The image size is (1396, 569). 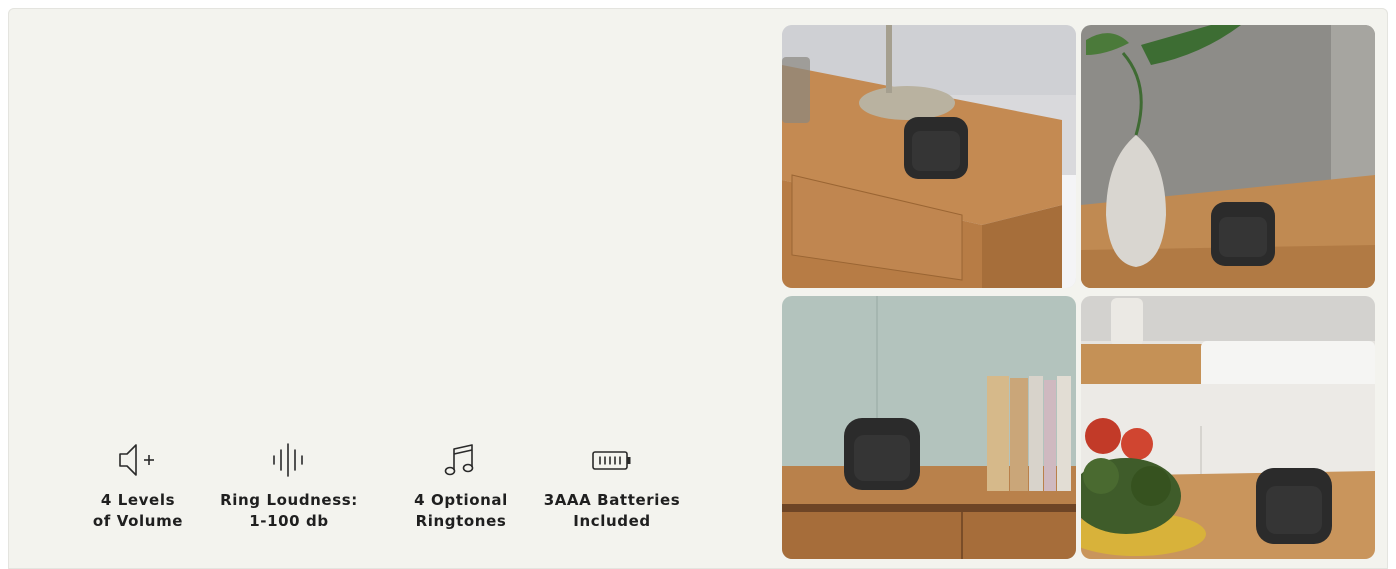 What do you see at coordinates (289, 486) in the screenshot?
I see `feature-ring-loudness: Ring Loudness: 1-100 db` at bounding box center [289, 486].